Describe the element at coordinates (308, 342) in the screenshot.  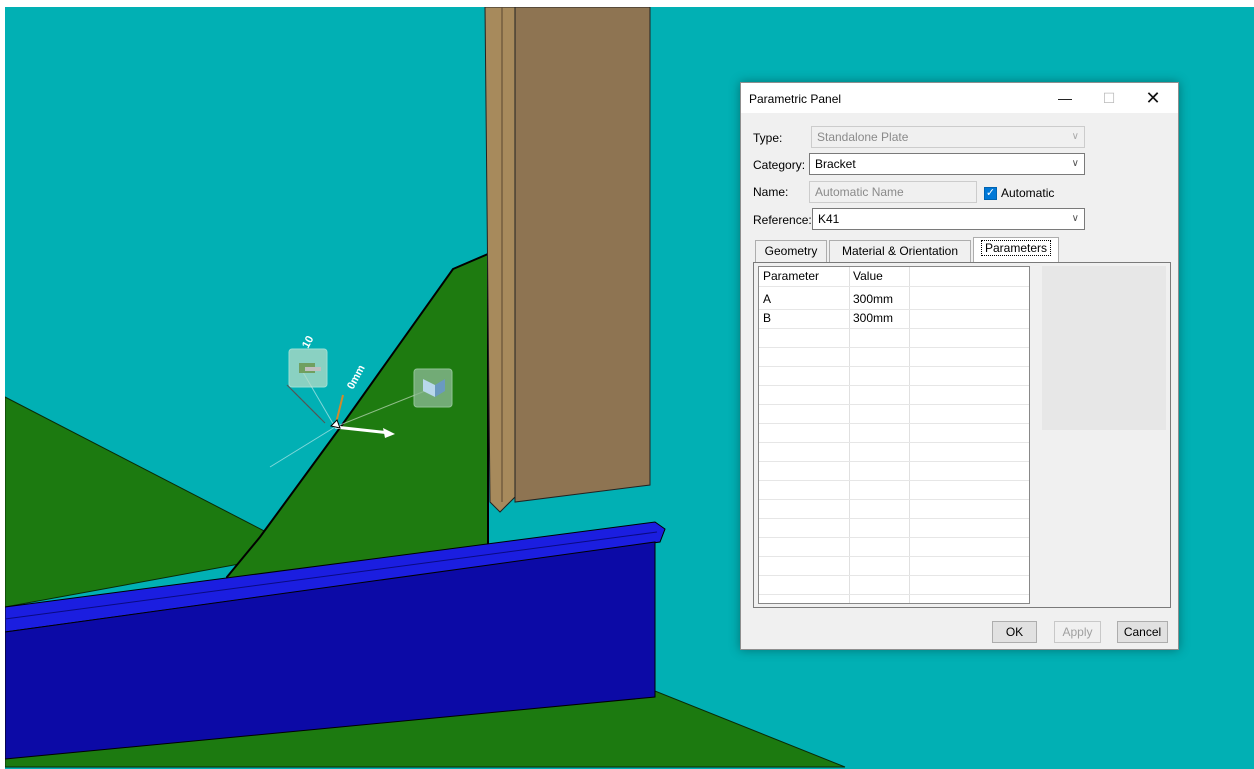
I see `dimension-label-10: 10` at that location.